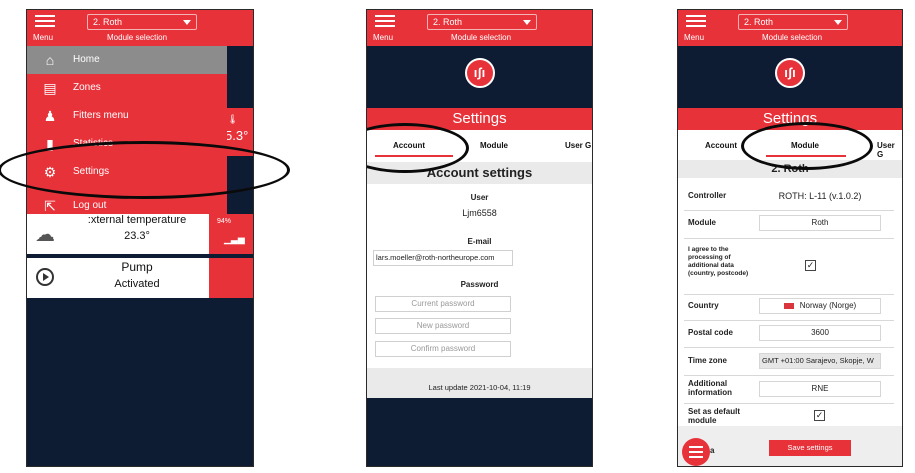 The height and width of the screenshot is (473, 915). Describe the element at coordinates (703, 305) in the screenshot. I see `country-label: Country` at that location.